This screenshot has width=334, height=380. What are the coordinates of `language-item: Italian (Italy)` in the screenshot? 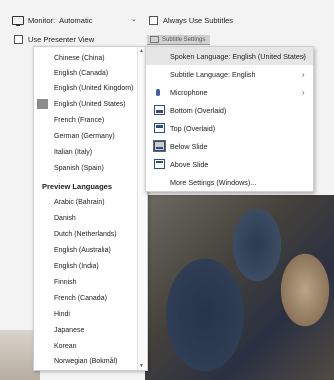 It's located at (73, 152).